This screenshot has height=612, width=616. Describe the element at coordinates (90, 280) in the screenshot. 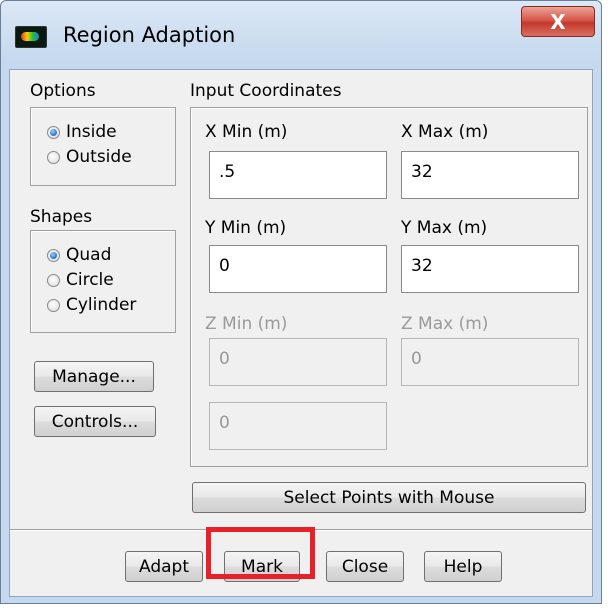

I see `radio-circle-label: Circle` at that location.